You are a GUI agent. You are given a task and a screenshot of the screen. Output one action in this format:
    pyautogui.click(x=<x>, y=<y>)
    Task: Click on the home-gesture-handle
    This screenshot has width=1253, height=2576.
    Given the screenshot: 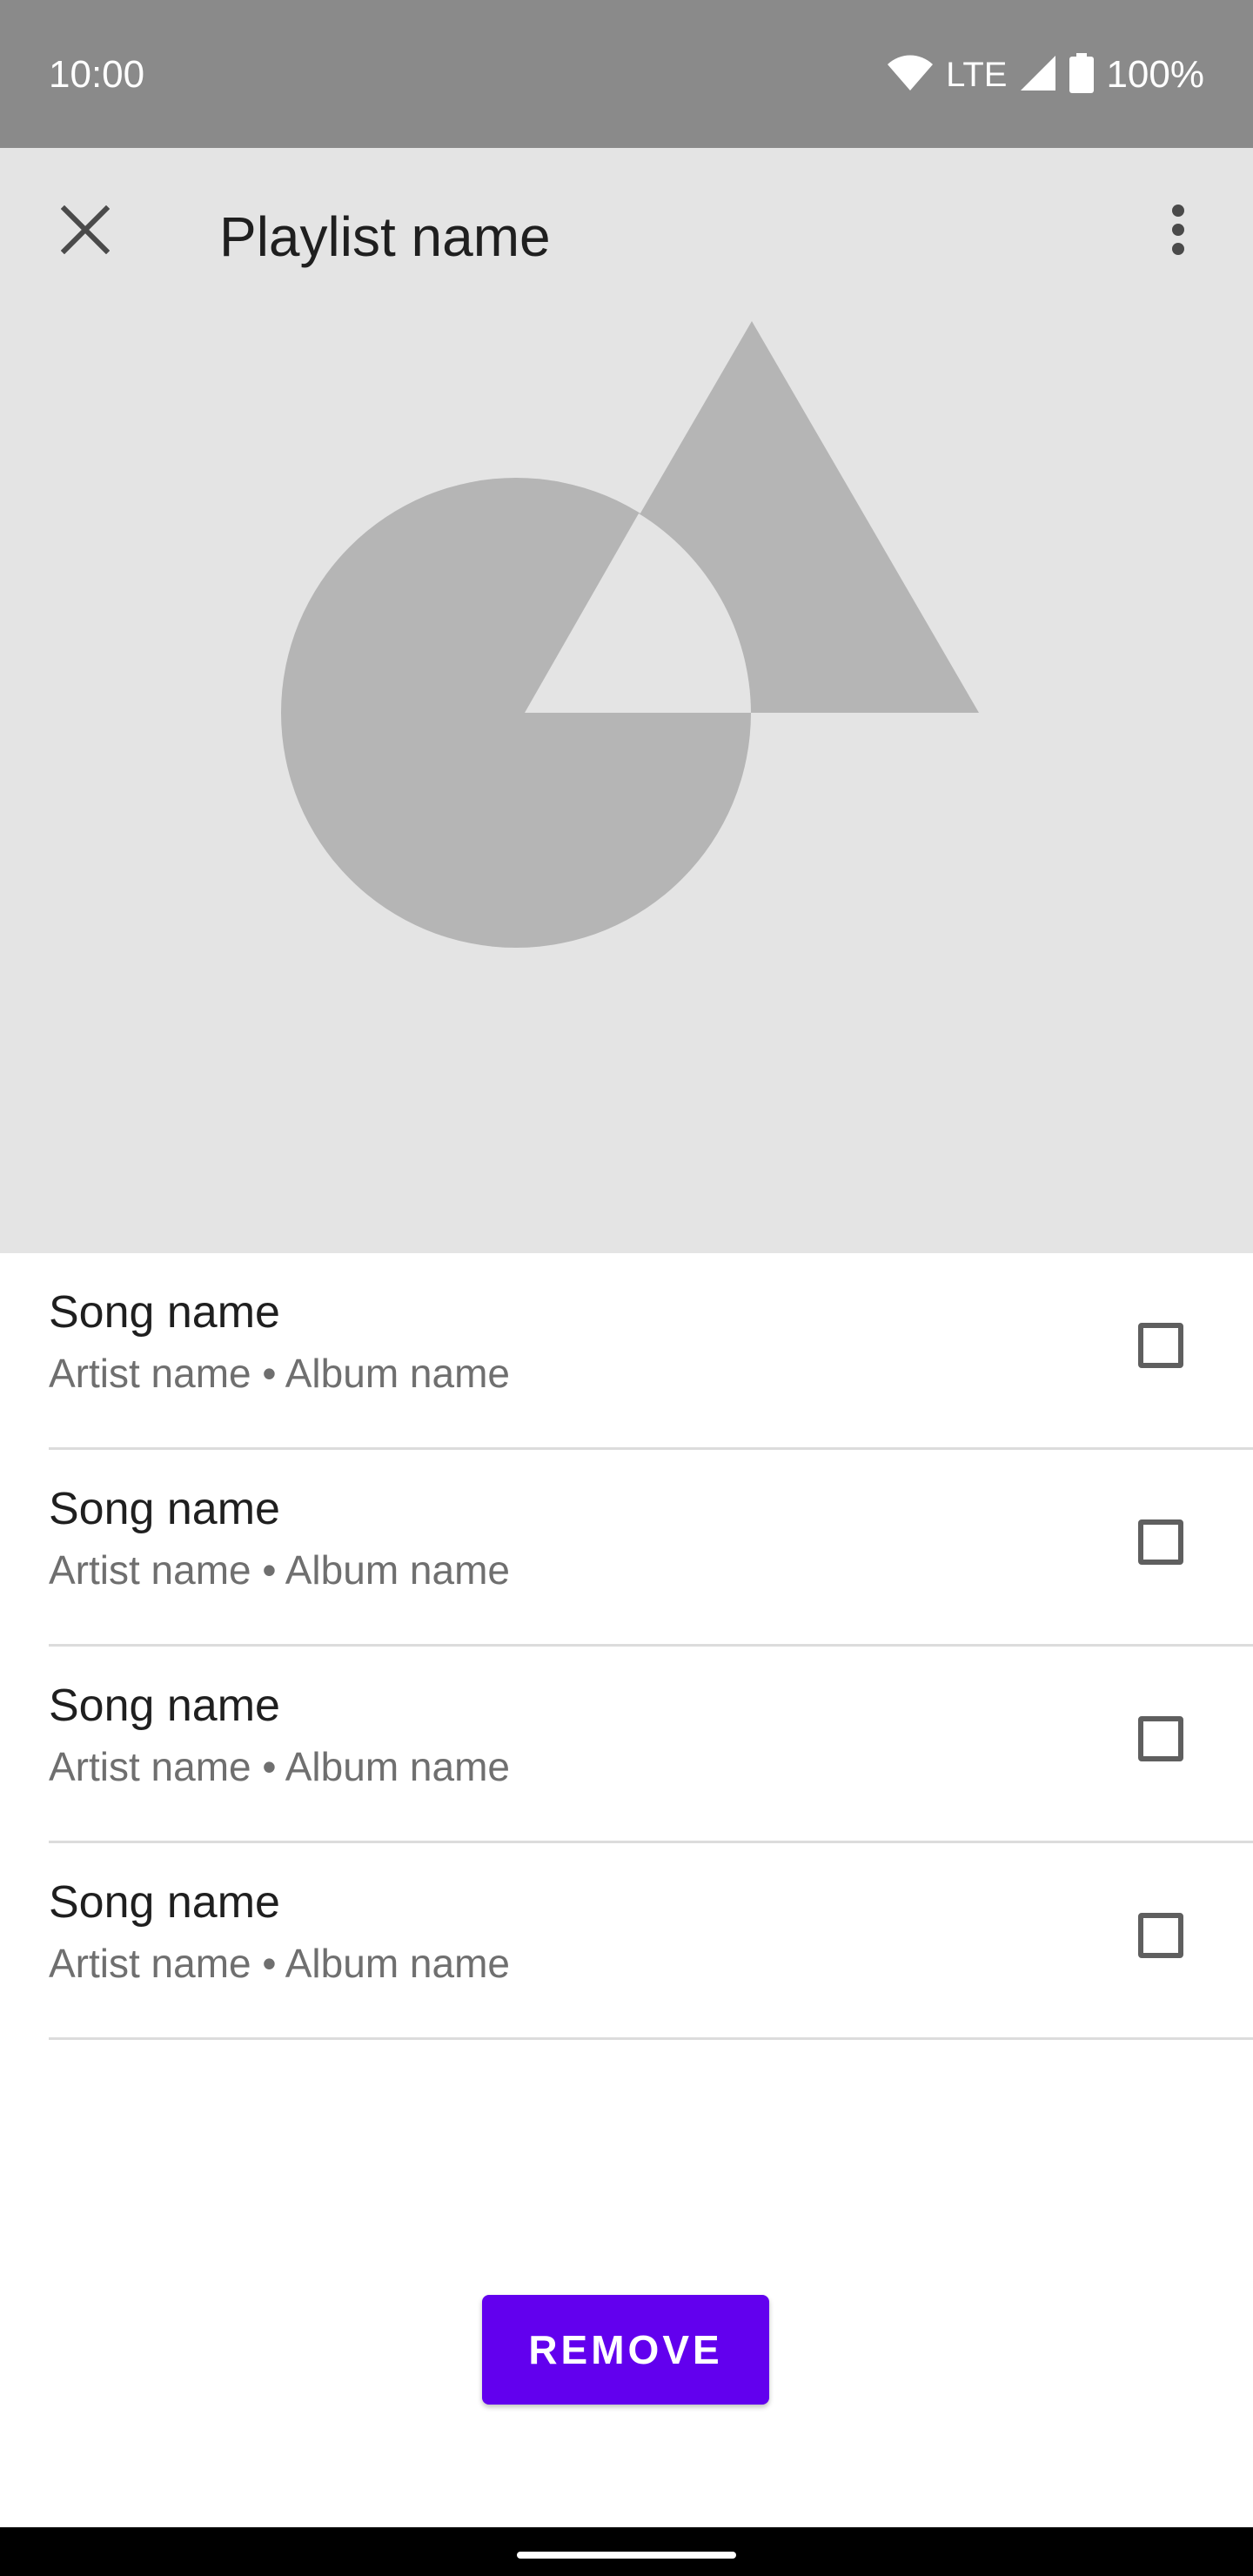 What is the action you would take?
    pyautogui.click(x=626, y=2555)
    